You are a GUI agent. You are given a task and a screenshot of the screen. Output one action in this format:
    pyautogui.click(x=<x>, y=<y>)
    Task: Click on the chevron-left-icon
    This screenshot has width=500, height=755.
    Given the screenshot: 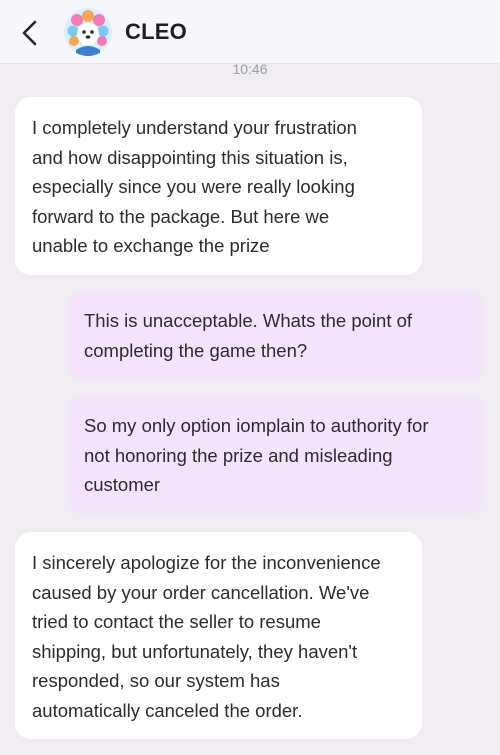 What is the action you would take?
    pyautogui.click(x=29, y=33)
    